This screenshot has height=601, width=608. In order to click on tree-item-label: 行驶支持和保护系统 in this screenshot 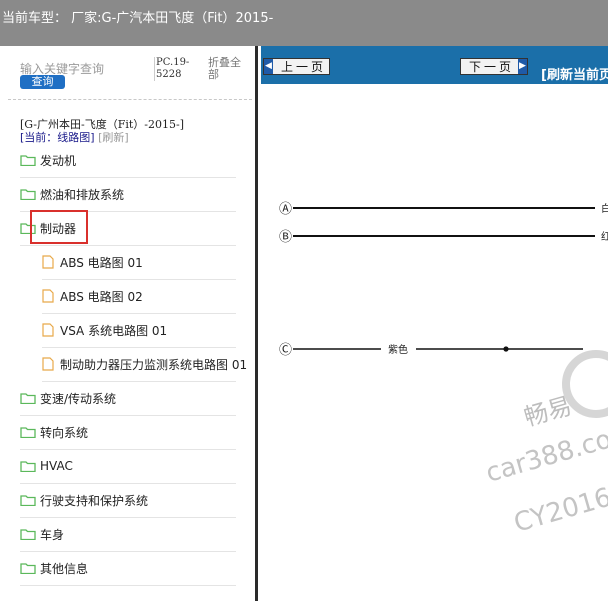, I will do `click(94, 500)`.